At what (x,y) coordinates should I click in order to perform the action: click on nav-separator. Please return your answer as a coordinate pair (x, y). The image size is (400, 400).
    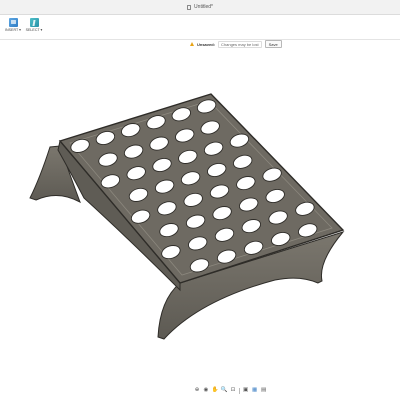
    Looking at the image, I should click on (239, 391).